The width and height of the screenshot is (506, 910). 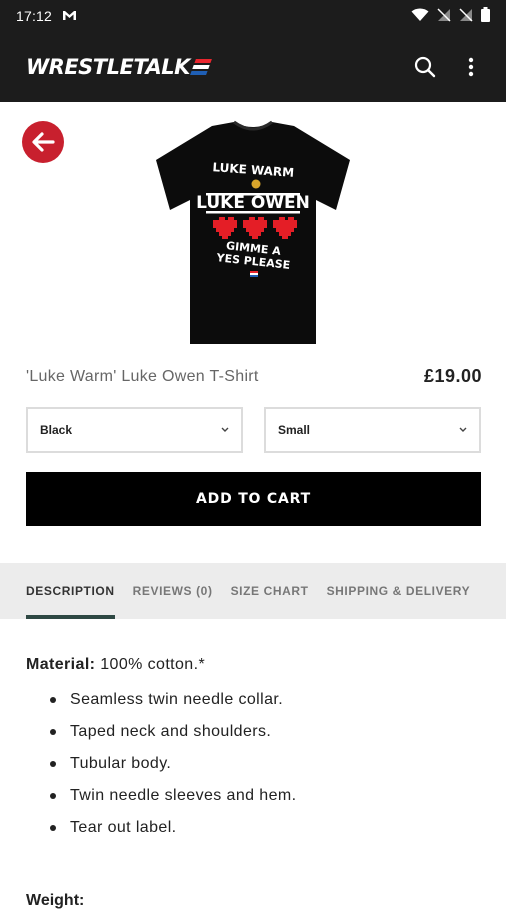 What do you see at coordinates (253, 16) in the screenshot?
I see `status-bar: 17:12` at bounding box center [253, 16].